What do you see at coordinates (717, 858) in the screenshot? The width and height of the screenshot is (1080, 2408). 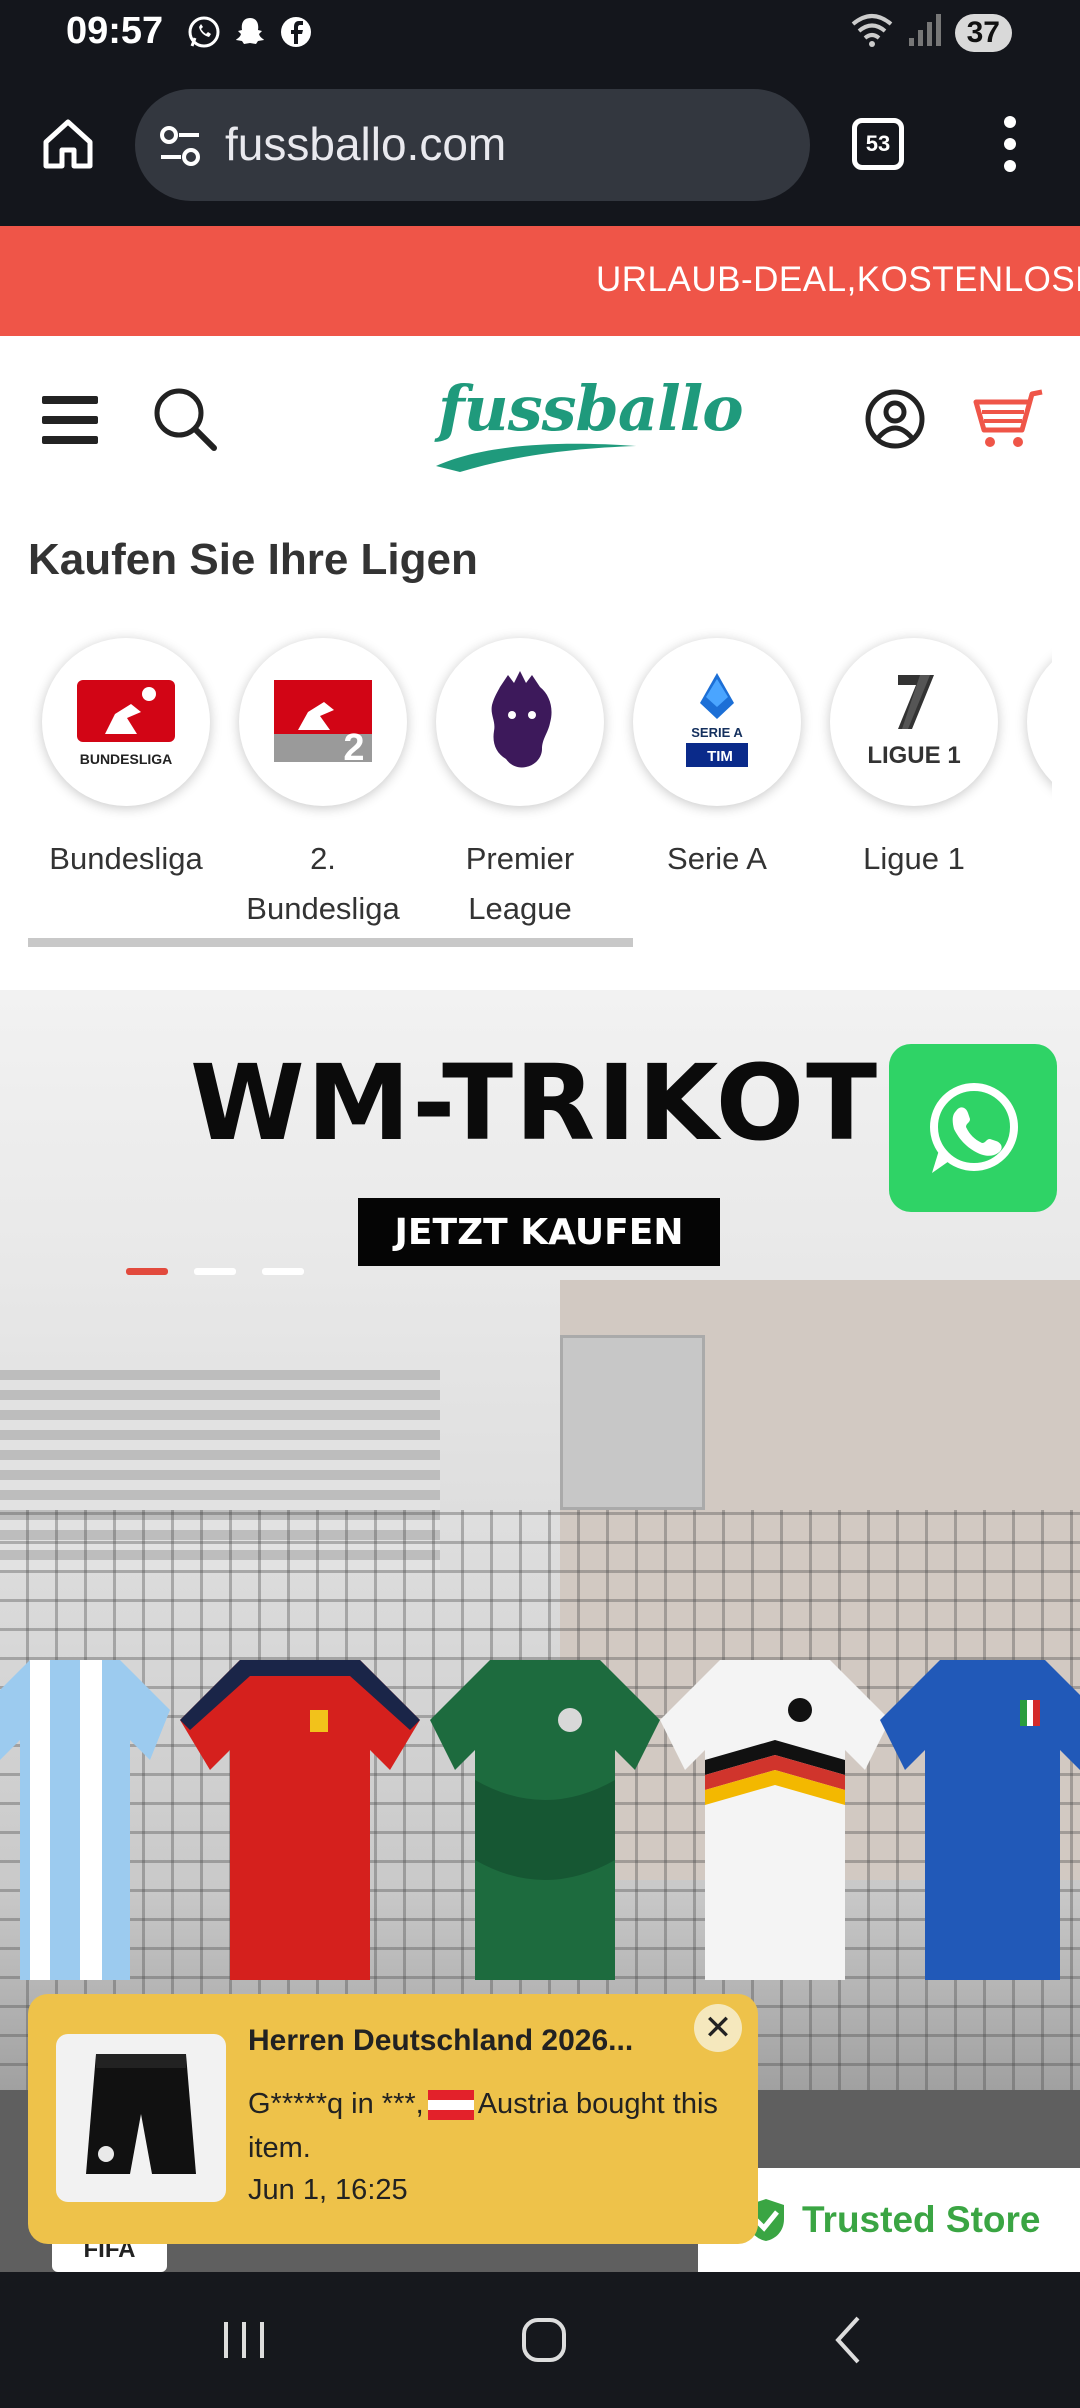 I see `league-label: Serie A` at bounding box center [717, 858].